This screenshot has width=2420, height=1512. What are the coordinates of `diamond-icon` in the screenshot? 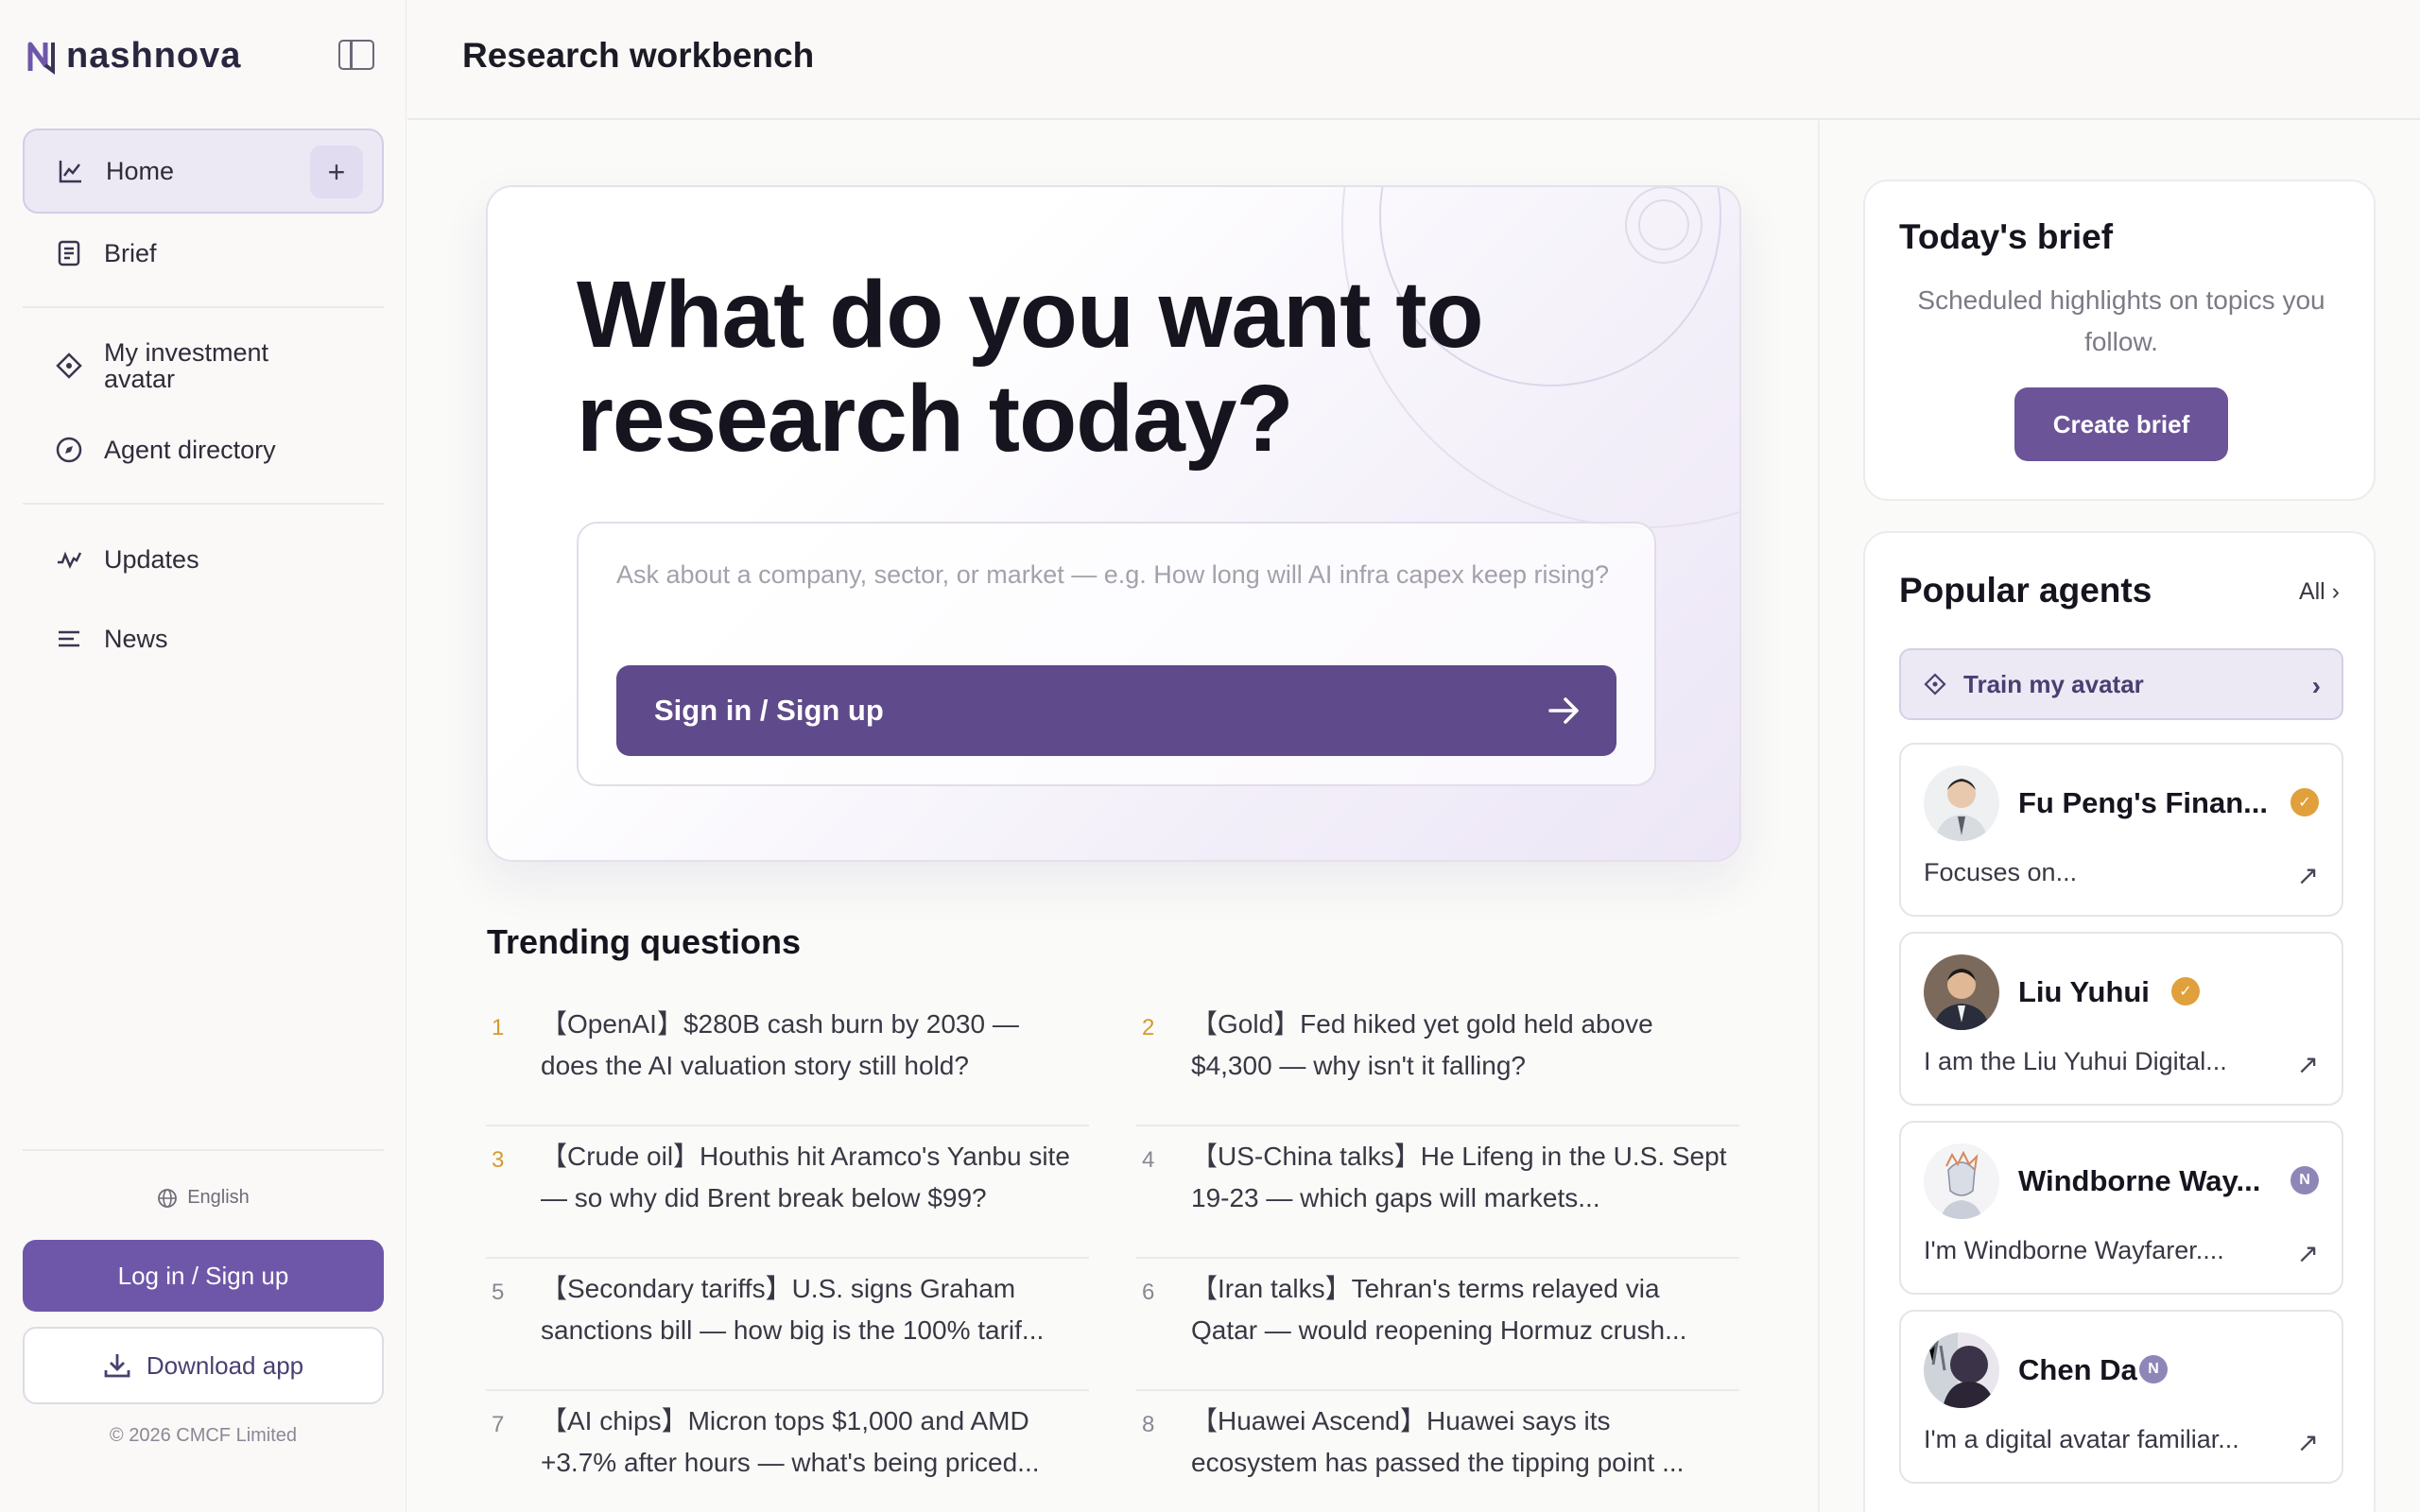 It's located at (69, 366).